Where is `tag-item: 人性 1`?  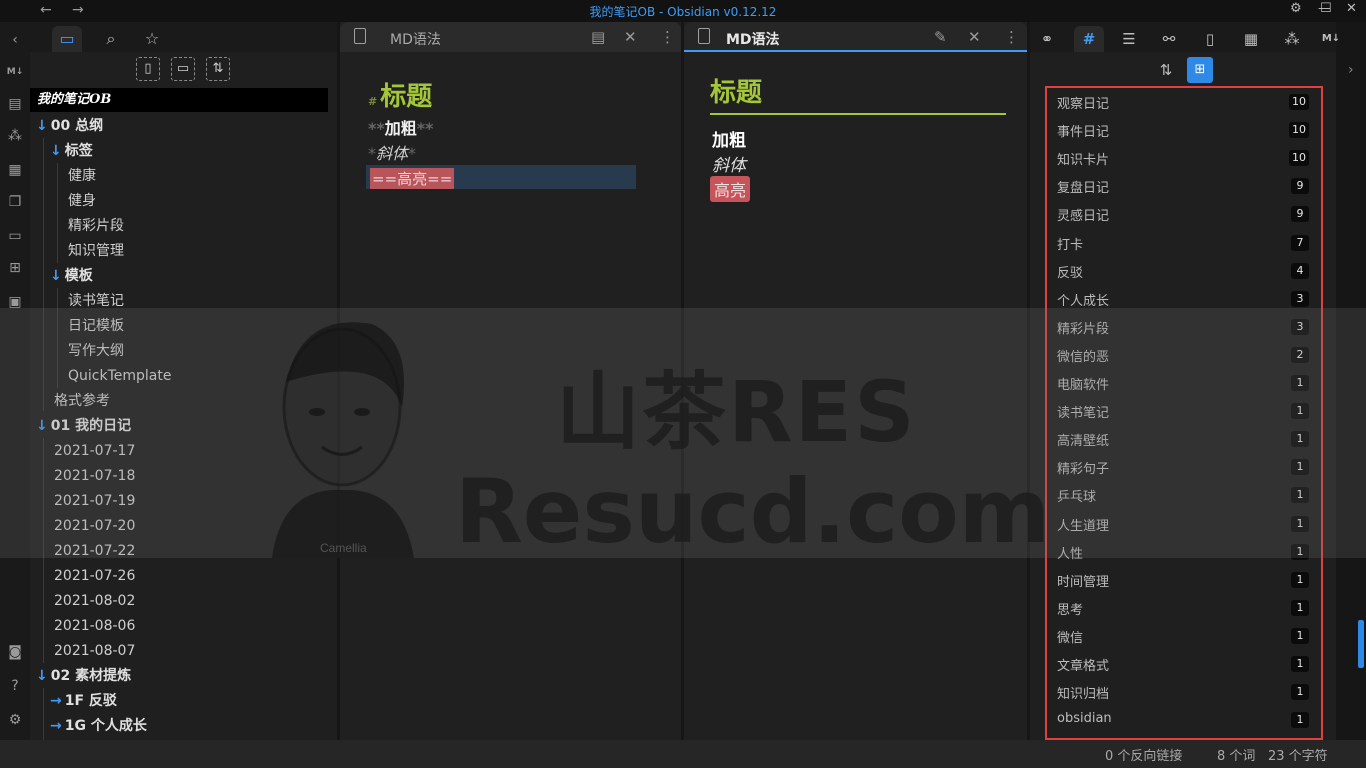 tag-item: 人性 1 is located at coordinates (1183, 552).